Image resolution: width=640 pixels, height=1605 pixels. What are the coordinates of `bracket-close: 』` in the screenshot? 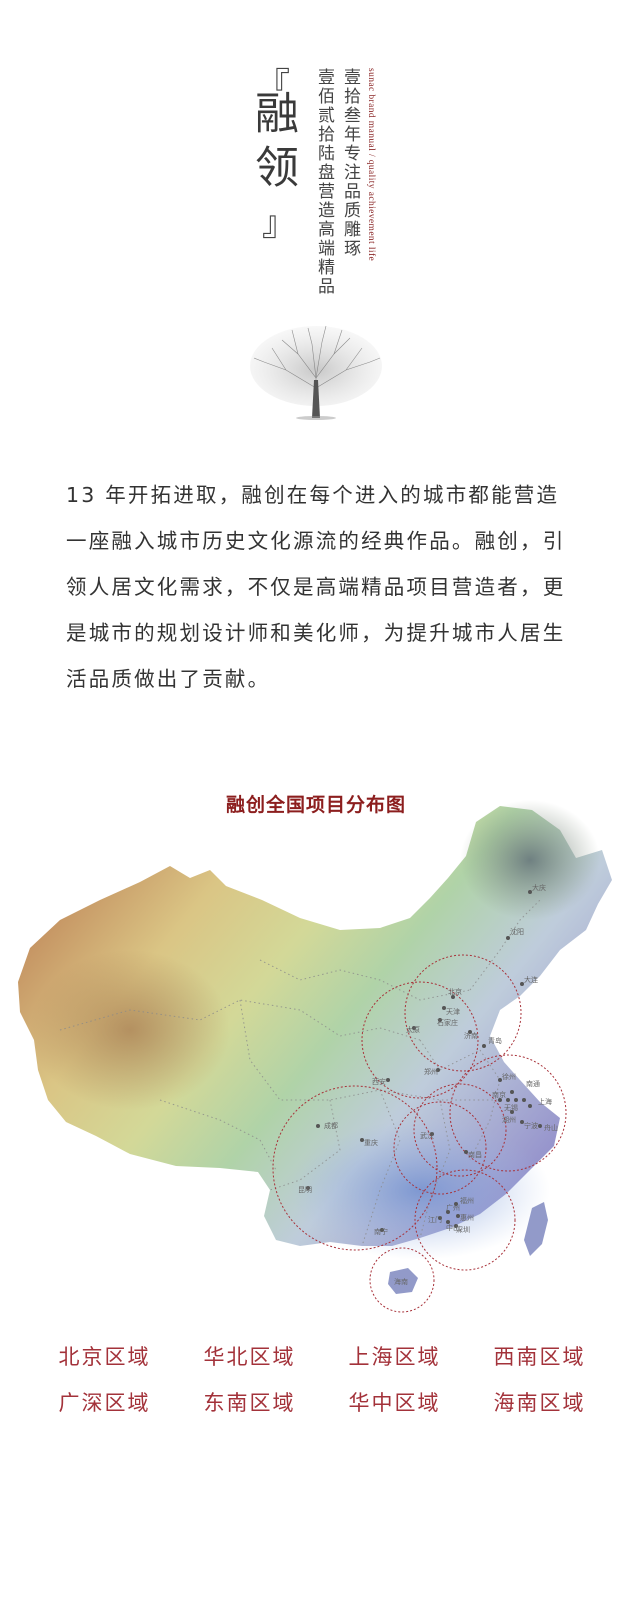 It's located at (279, 224).